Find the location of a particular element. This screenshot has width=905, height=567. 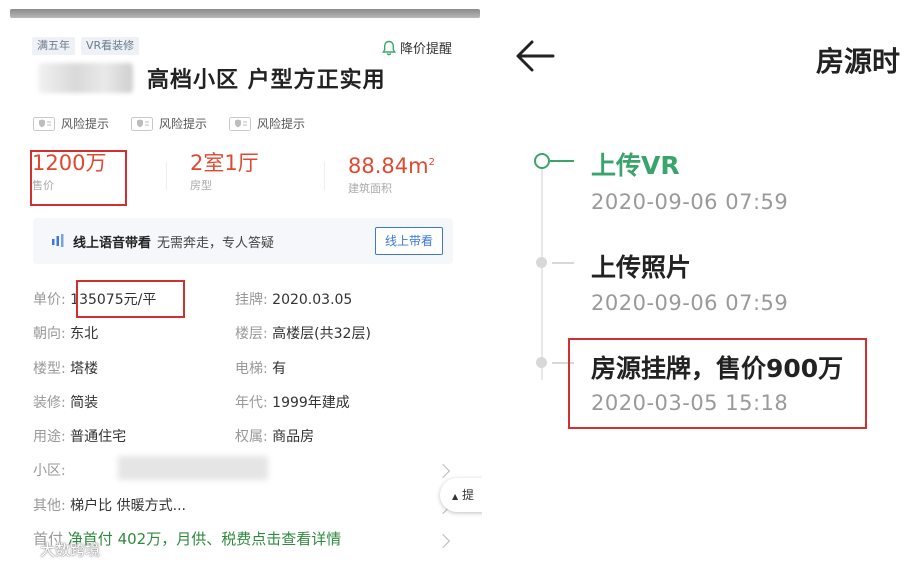

detail-community: 小区: is located at coordinates (49, 471).